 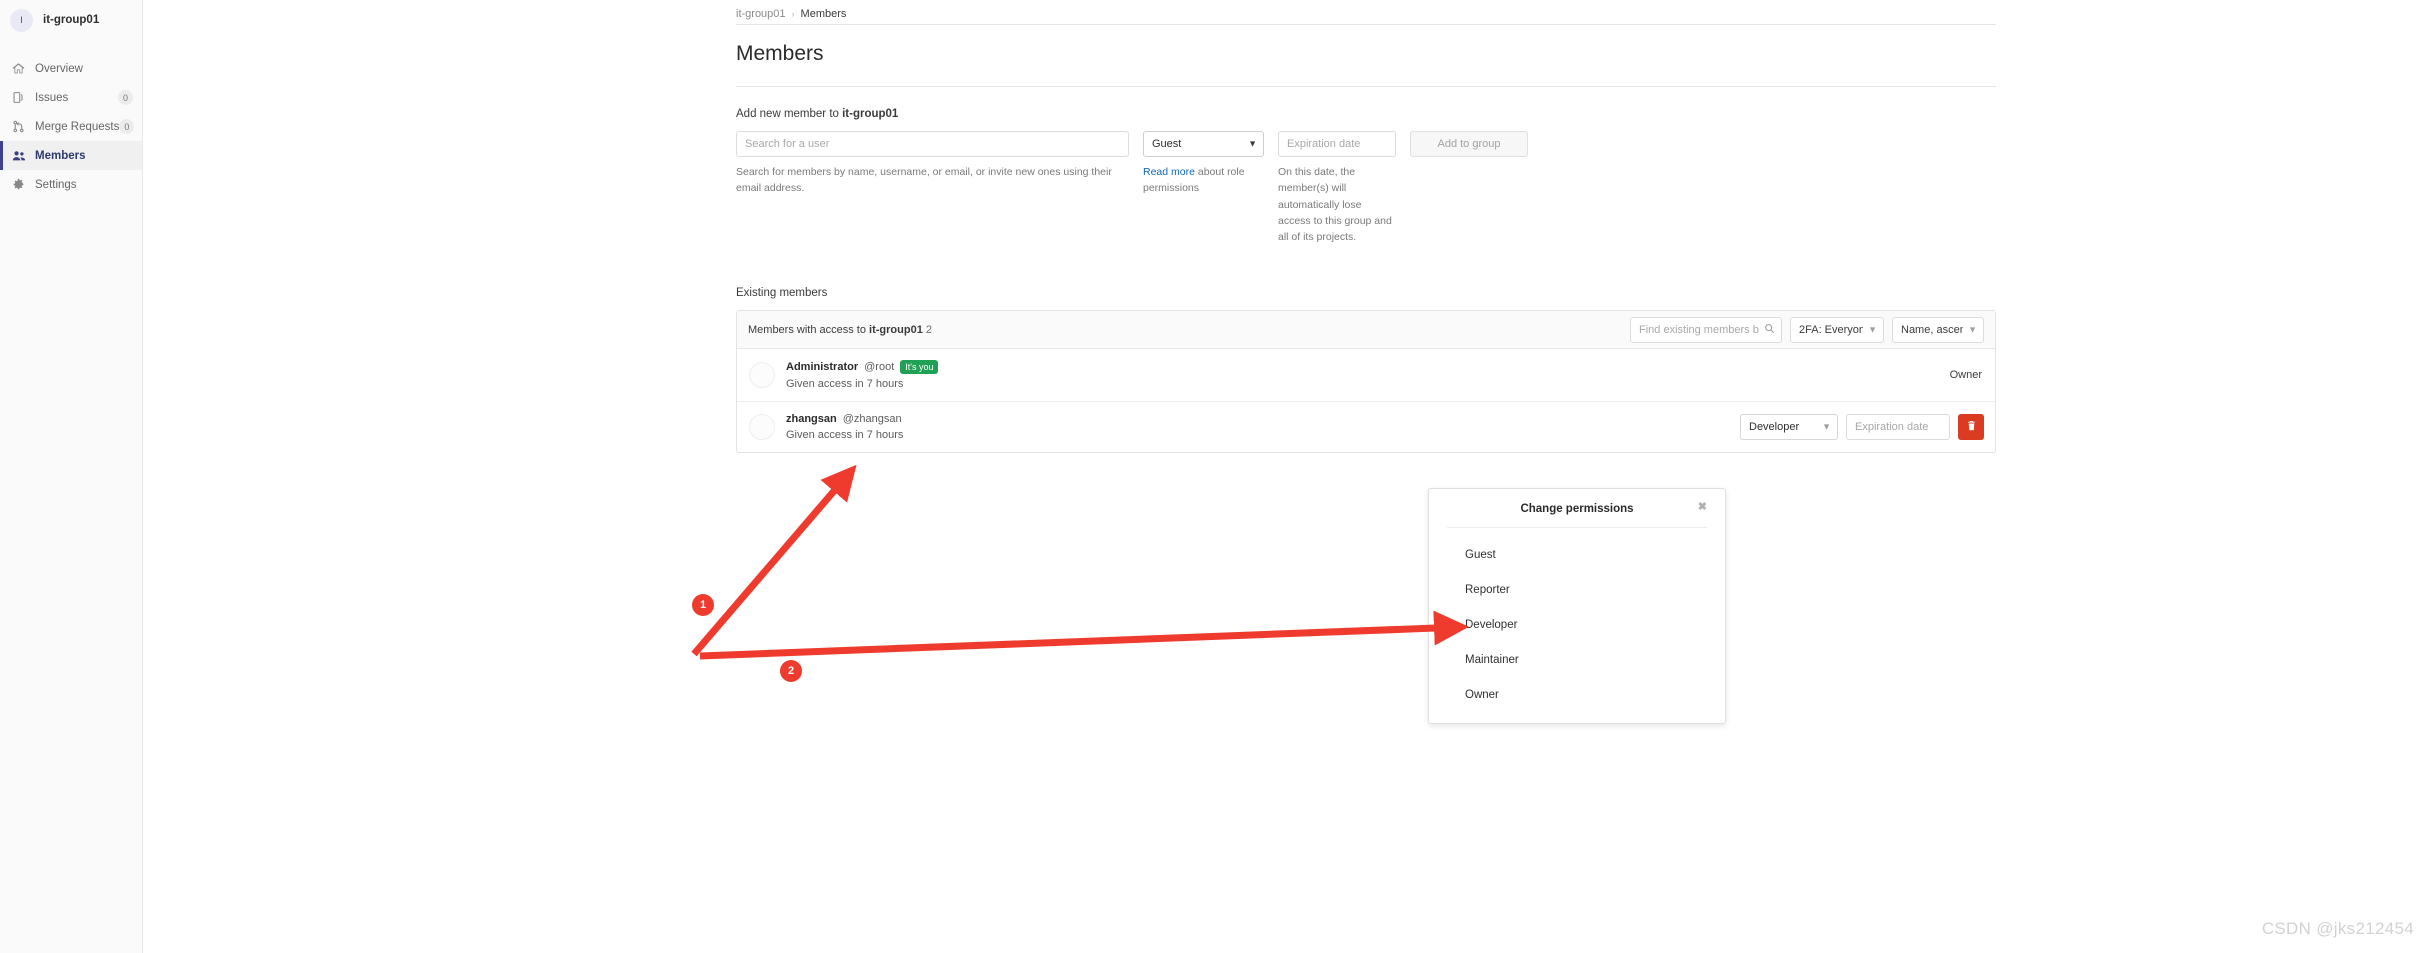 I want to click on sort-select: Name, ascending, so click(x=1938, y=329).